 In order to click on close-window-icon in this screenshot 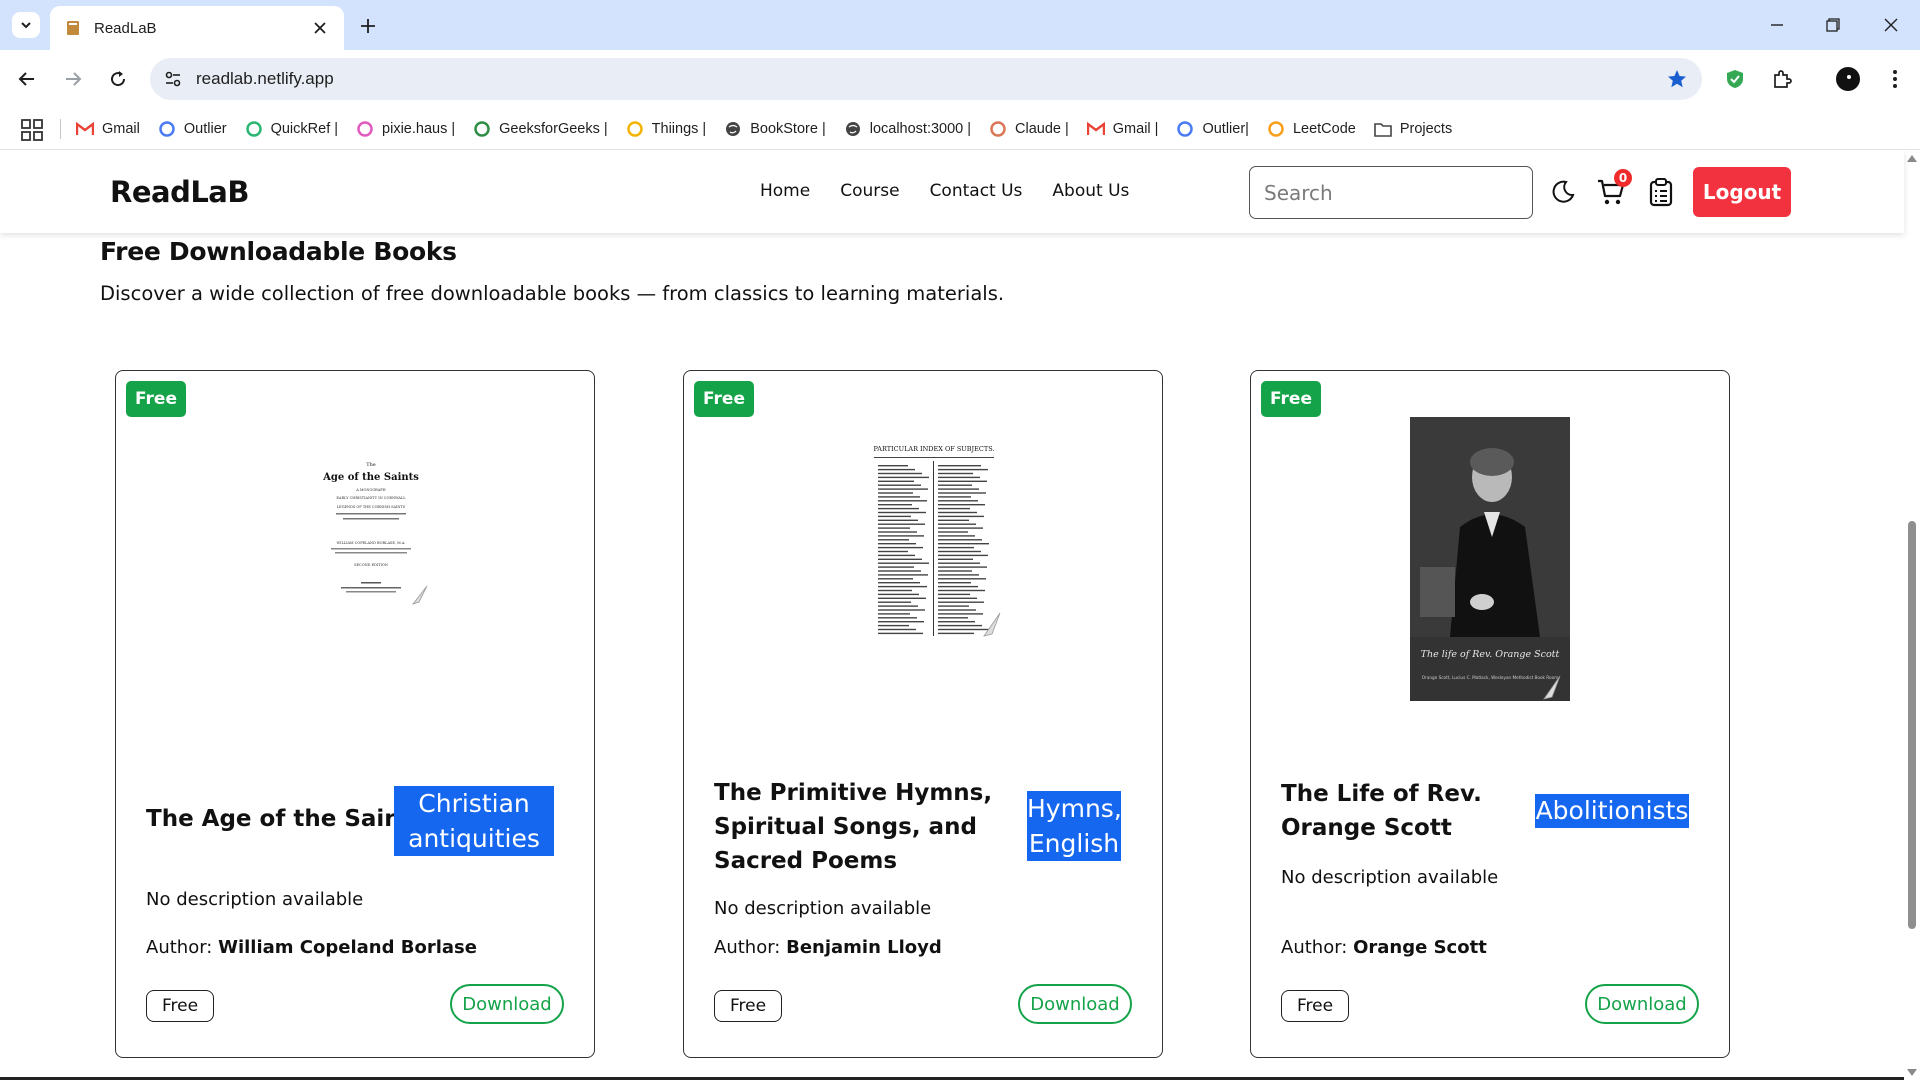, I will do `click(1891, 25)`.